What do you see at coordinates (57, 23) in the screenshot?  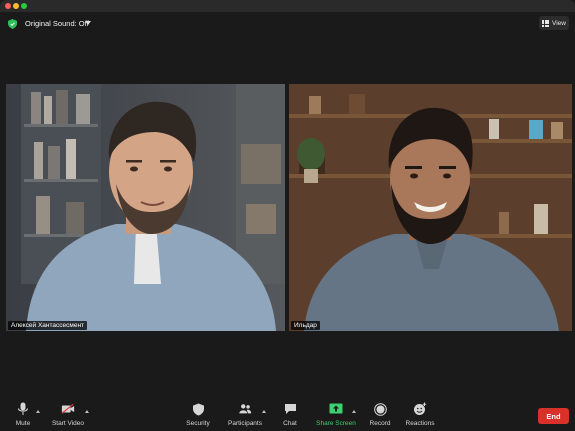 I see `original-sound-label: Original Sound: Off` at bounding box center [57, 23].